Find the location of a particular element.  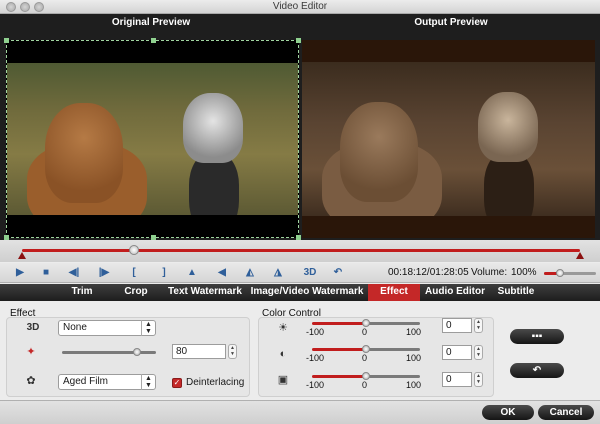

saturation-slider is located at coordinates (366, 376).